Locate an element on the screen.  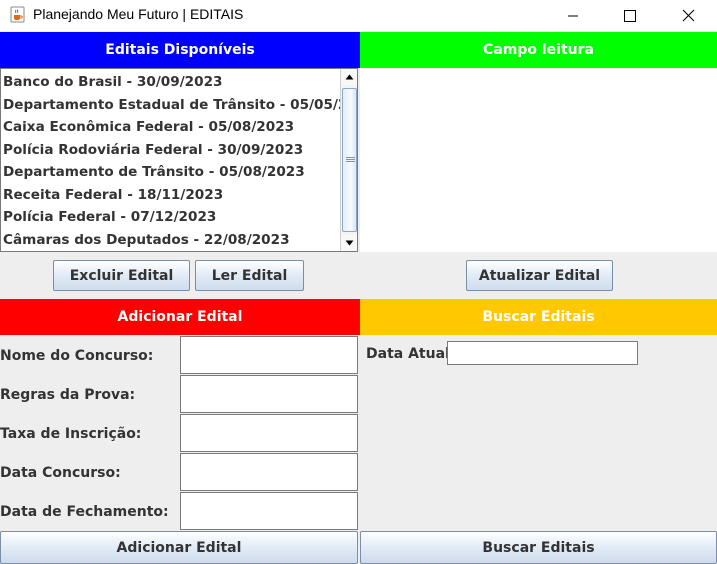
scroll-thumb is located at coordinates (349, 160).